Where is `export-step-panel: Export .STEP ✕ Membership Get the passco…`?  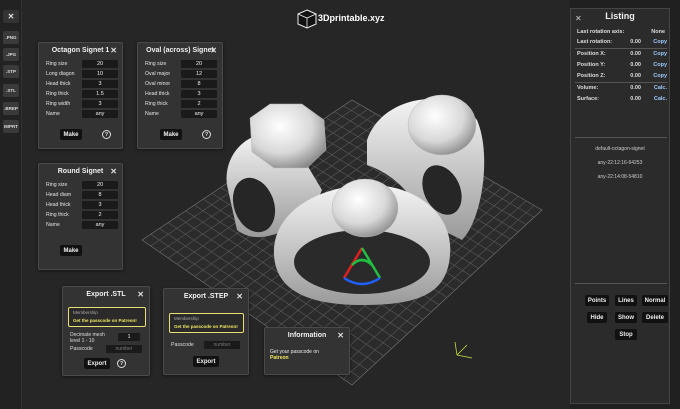 export-step-panel: Export .STEP ✕ Membership Get the passco… is located at coordinates (206, 331).